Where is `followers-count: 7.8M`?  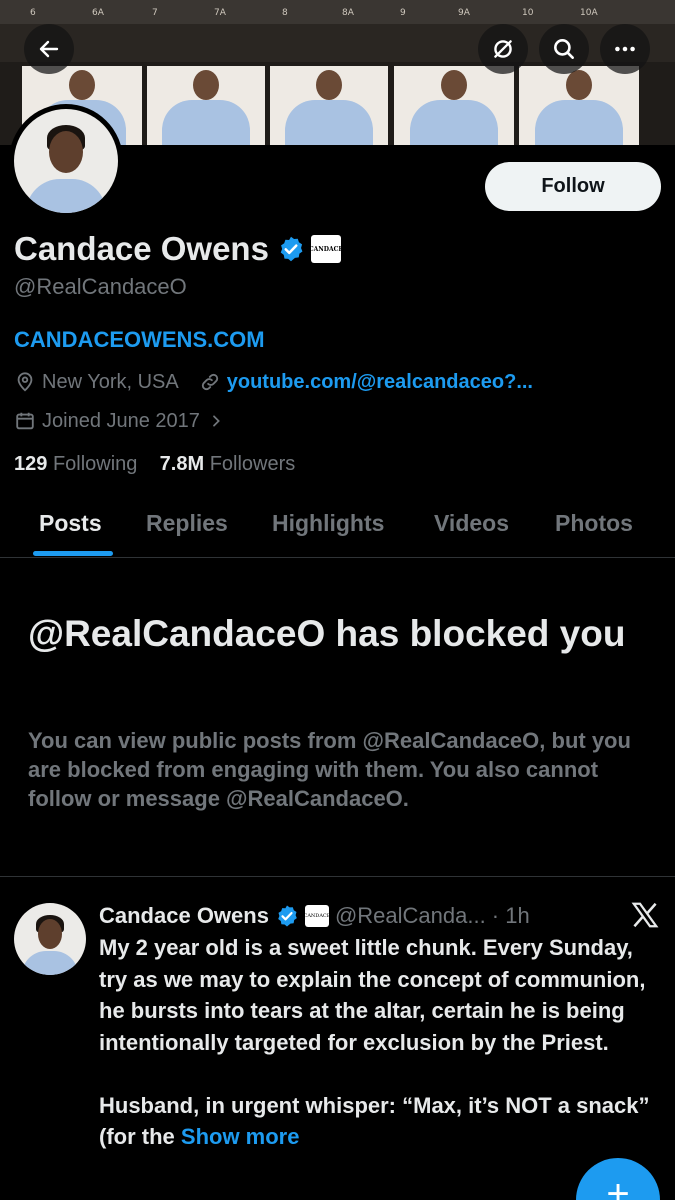 followers-count: 7.8M is located at coordinates (182, 464).